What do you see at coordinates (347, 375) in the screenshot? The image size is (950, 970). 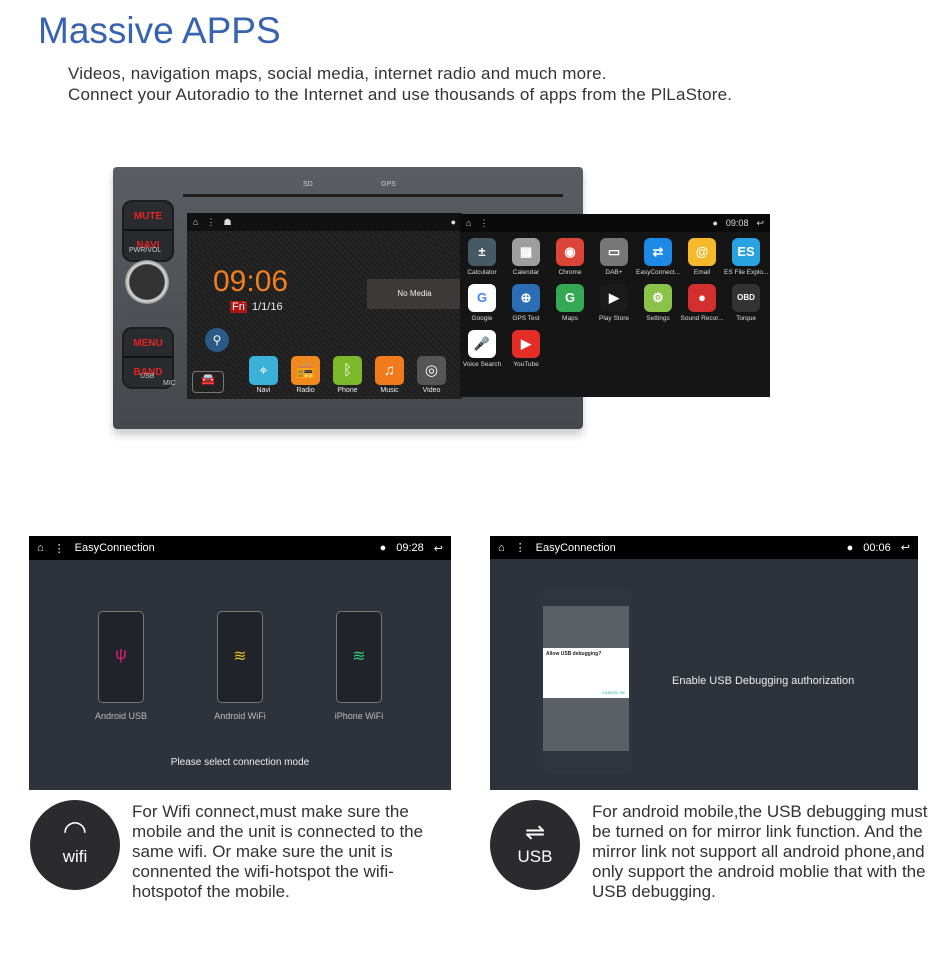 I see `dock-phone: ᛒ Phone` at bounding box center [347, 375].